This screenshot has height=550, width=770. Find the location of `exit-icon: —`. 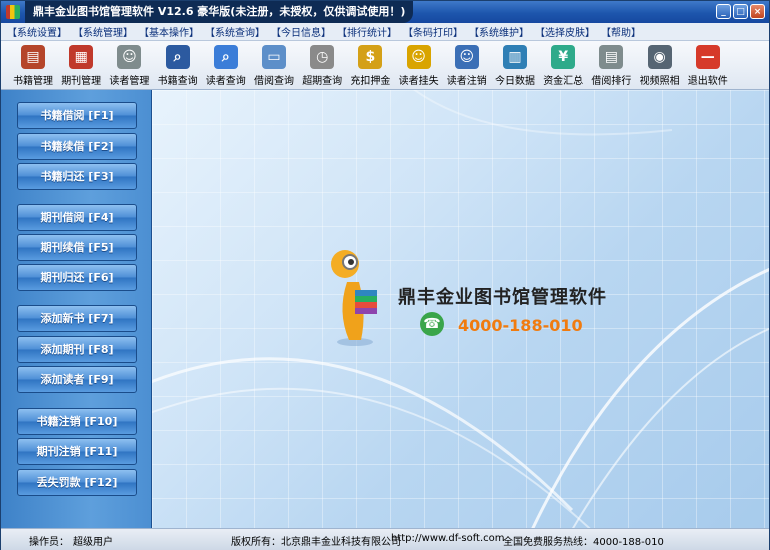

exit-icon: — is located at coordinates (707, 57).